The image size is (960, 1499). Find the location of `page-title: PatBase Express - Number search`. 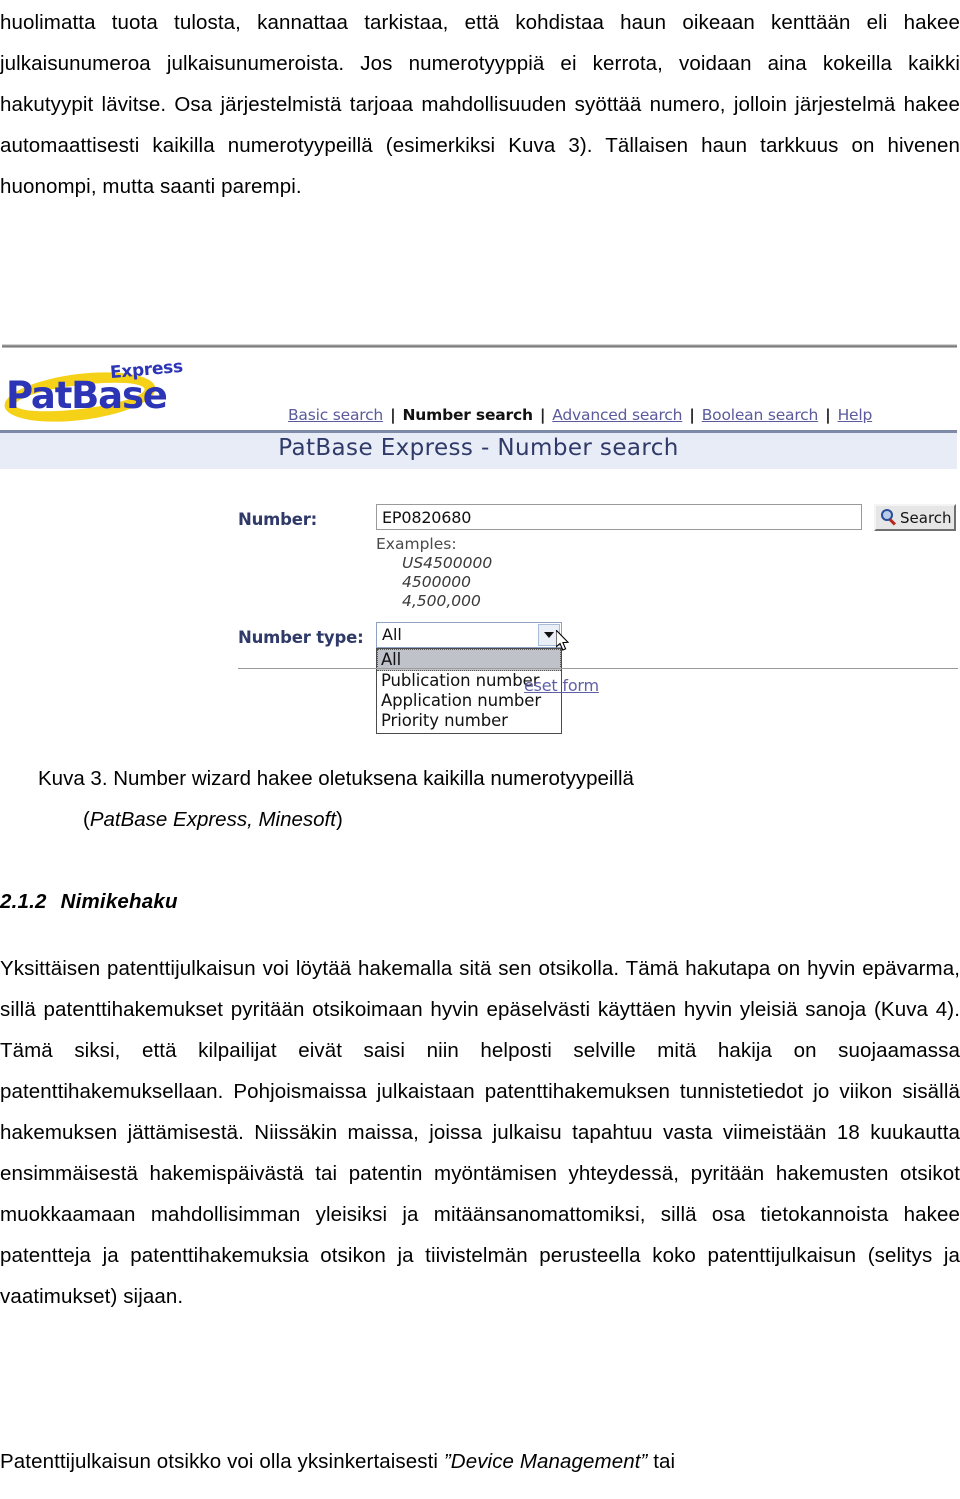

page-title: PatBase Express - Number search is located at coordinates (478, 448).